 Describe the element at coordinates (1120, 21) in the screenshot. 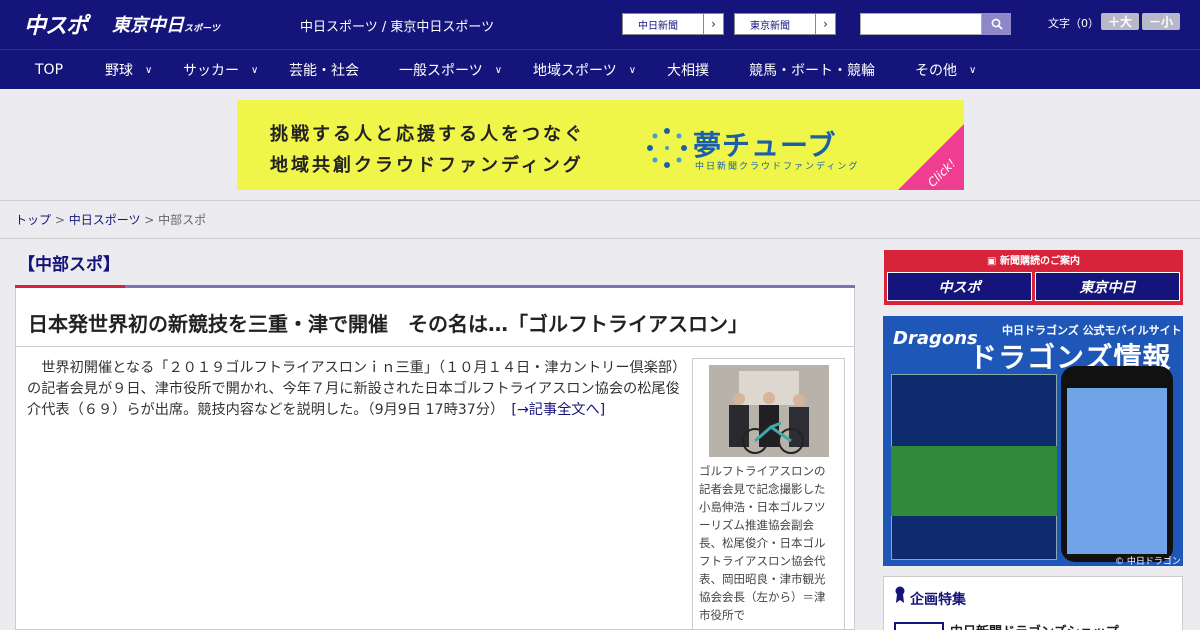

I see `font-increase-button: ＋大` at that location.